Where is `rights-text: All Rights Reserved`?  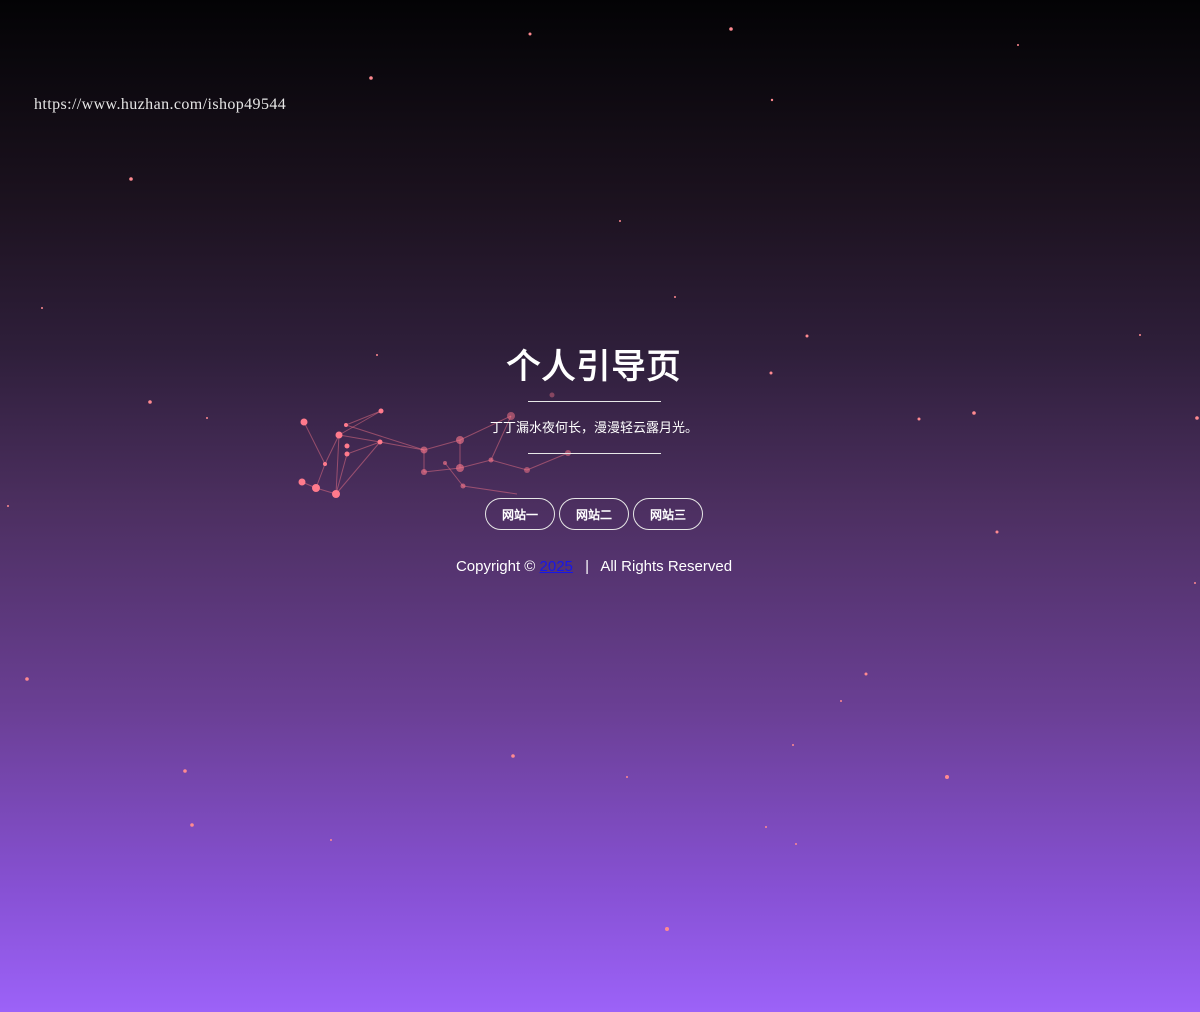
rights-text: All Rights Reserved is located at coordinates (666, 566).